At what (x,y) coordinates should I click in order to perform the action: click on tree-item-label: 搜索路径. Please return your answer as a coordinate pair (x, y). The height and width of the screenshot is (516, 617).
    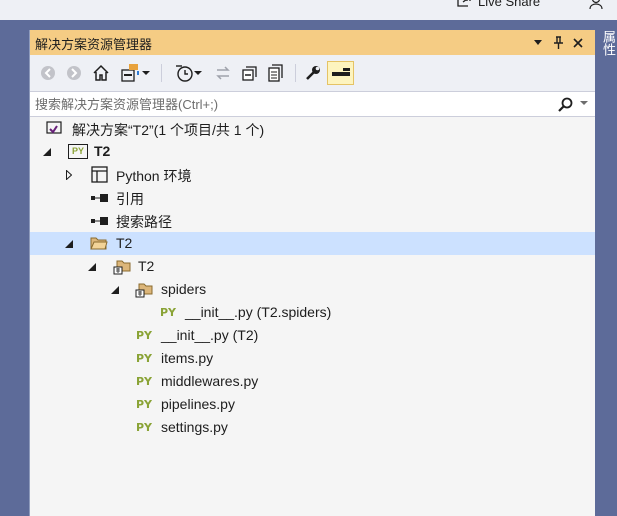
    Looking at the image, I should click on (144, 222).